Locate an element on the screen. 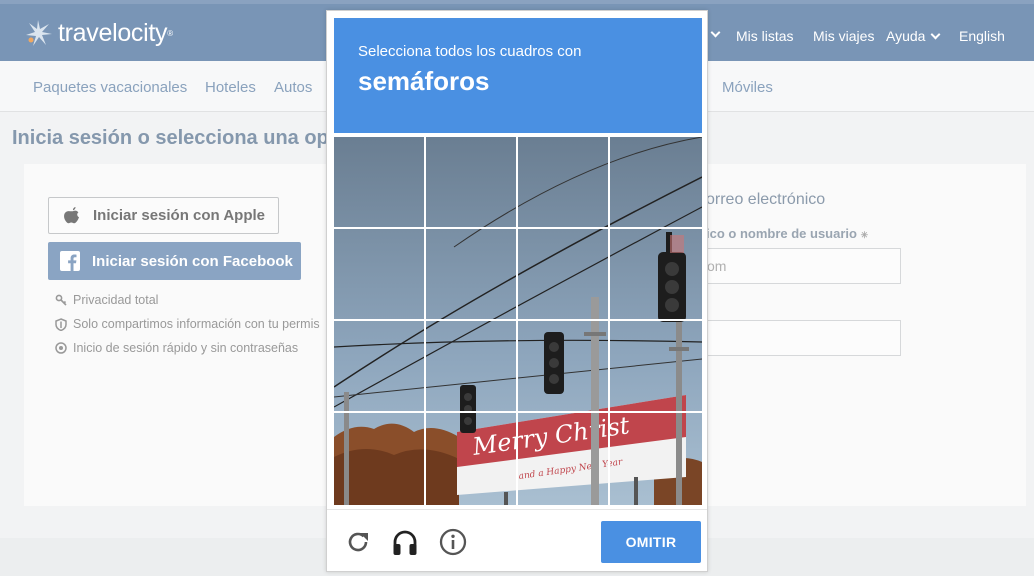  apple-icon is located at coordinates (71, 214).